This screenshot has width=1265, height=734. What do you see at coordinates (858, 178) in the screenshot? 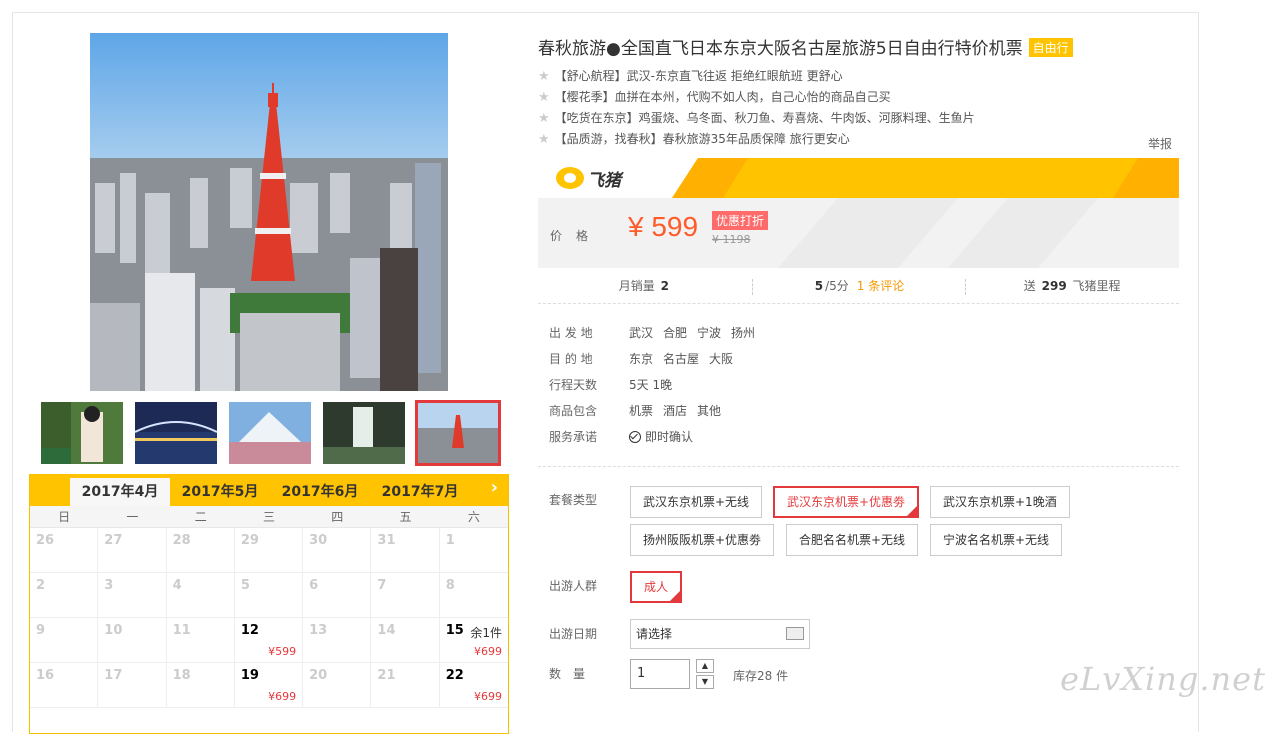
I see `brand-bar: 飞猪` at bounding box center [858, 178].